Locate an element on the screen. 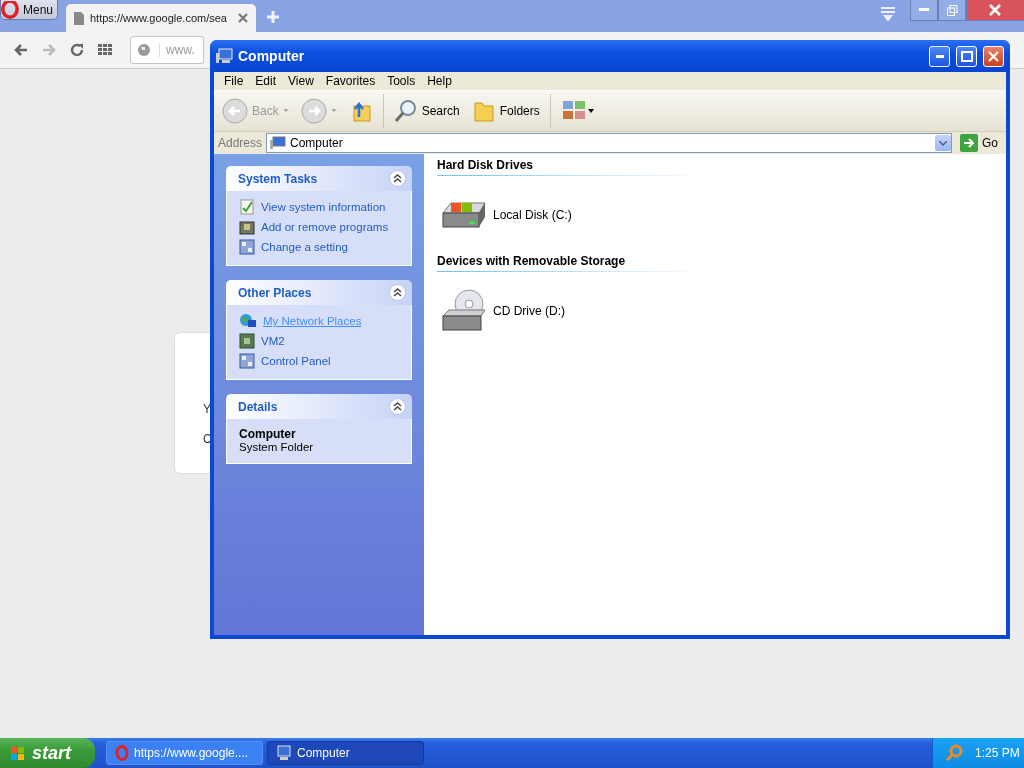  page-icon is located at coordinates (79, 18).